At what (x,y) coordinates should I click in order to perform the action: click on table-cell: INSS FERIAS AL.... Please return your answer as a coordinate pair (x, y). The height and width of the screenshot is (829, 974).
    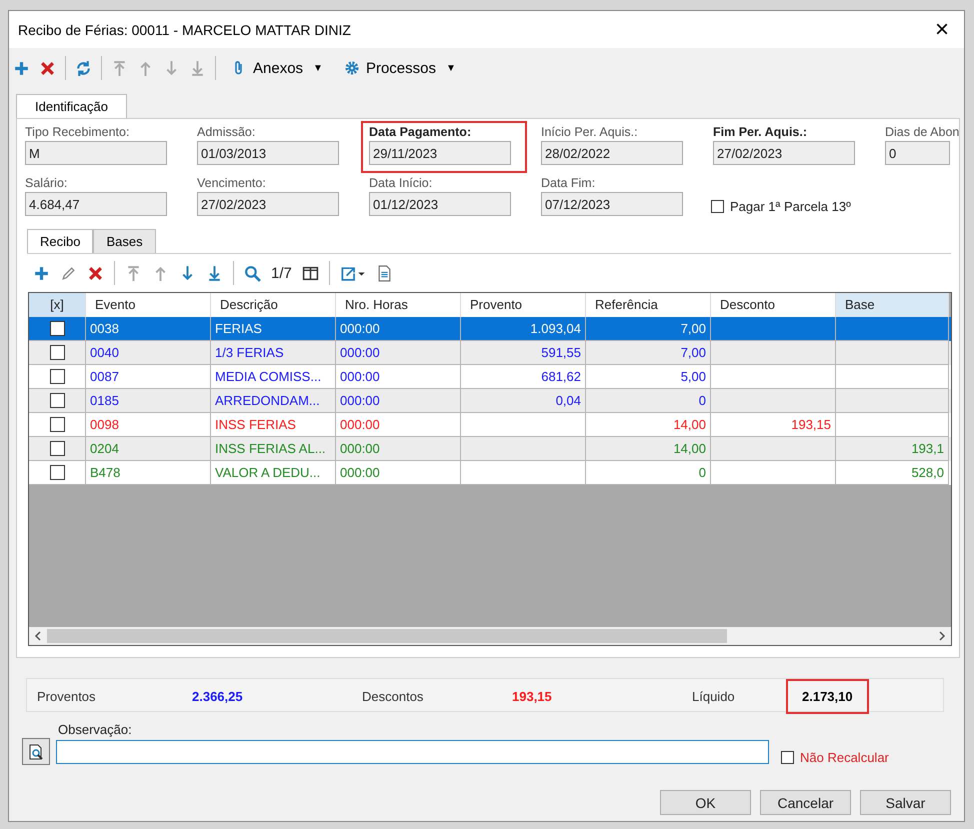
    Looking at the image, I should click on (270, 448).